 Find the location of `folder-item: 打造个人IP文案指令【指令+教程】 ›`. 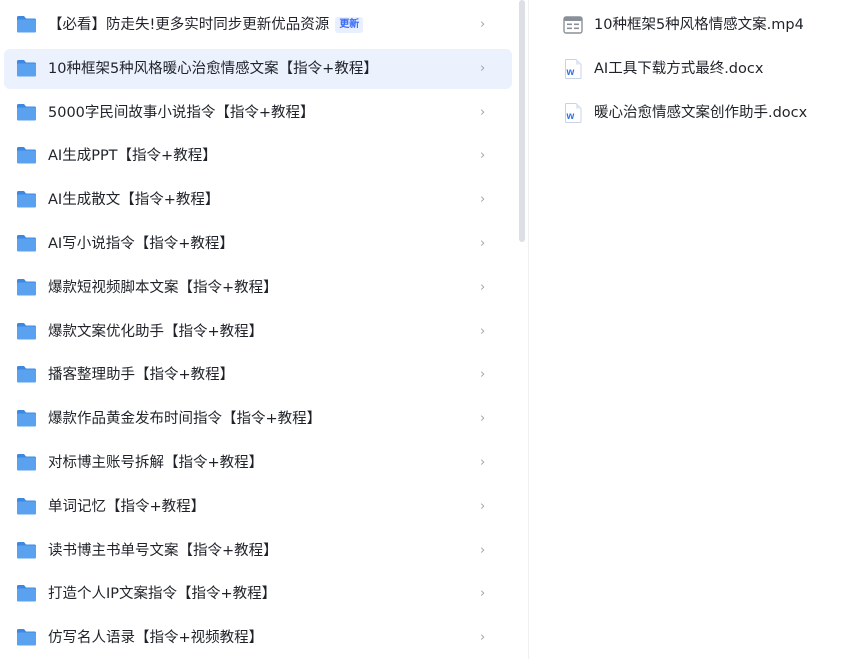

folder-item: 打造个人IP文案指令【指令+教程】 › is located at coordinates (258, 594).